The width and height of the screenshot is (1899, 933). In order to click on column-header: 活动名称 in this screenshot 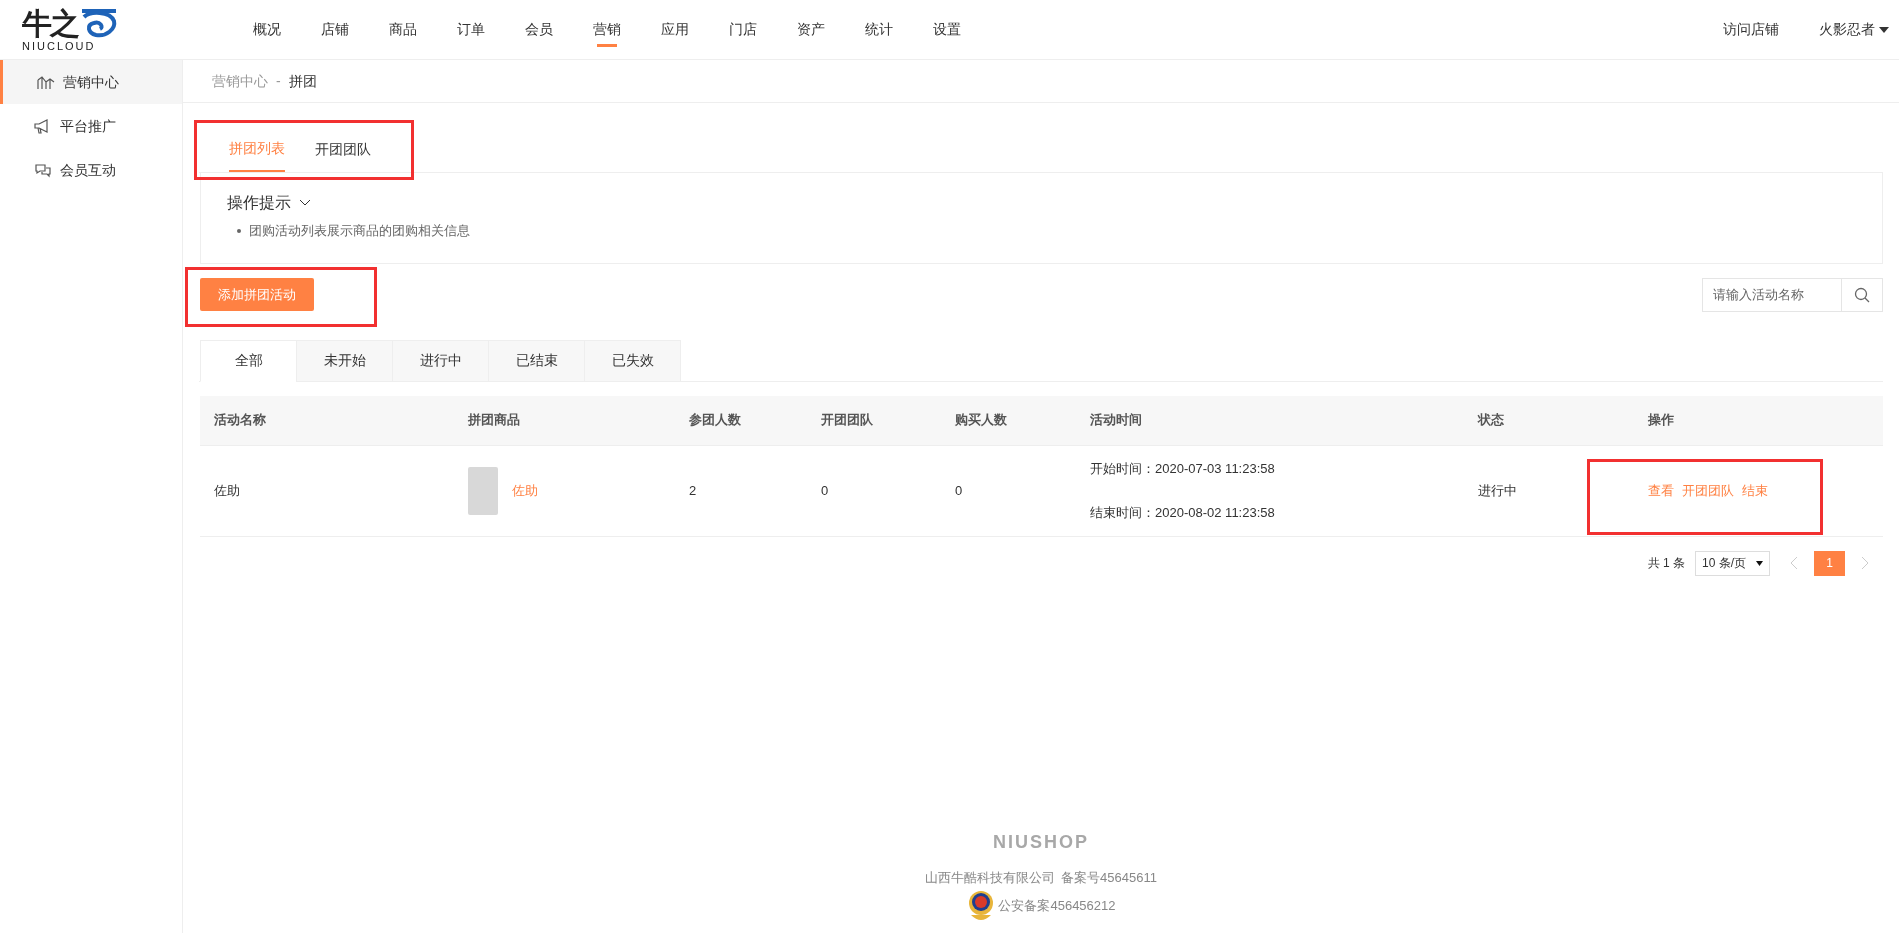, I will do `click(240, 420)`.